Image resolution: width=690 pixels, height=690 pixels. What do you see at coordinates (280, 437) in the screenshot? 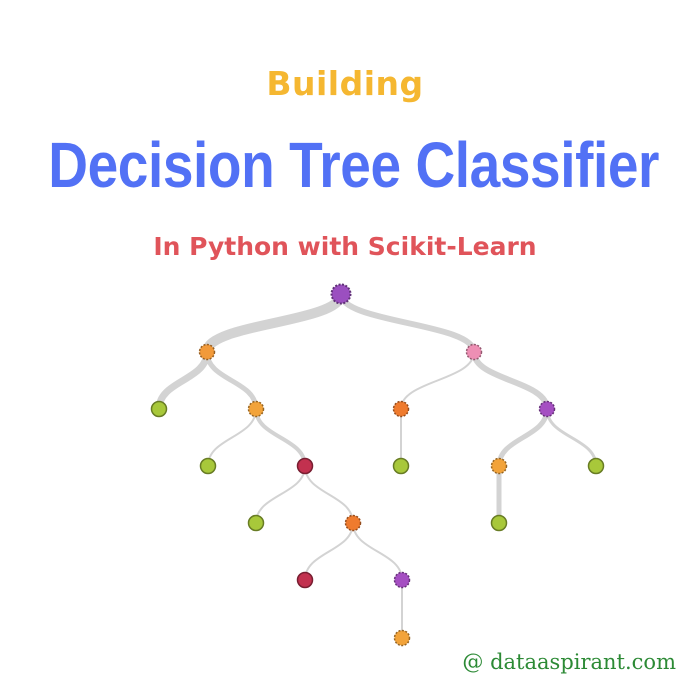
I see `tree-edge-lrr` at bounding box center [280, 437].